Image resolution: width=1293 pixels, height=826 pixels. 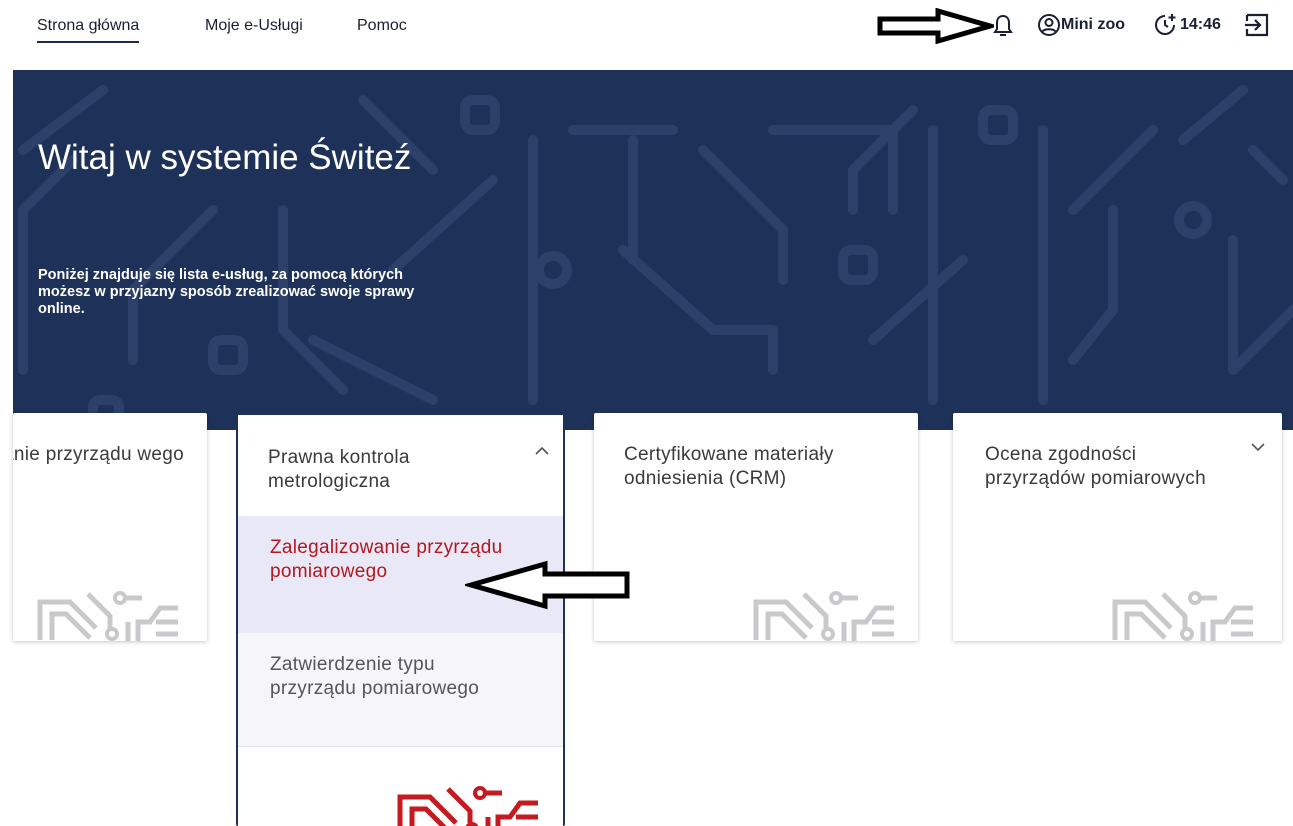 What do you see at coordinates (1165, 24) in the screenshot?
I see `timer-icon` at bounding box center [1165, 24].